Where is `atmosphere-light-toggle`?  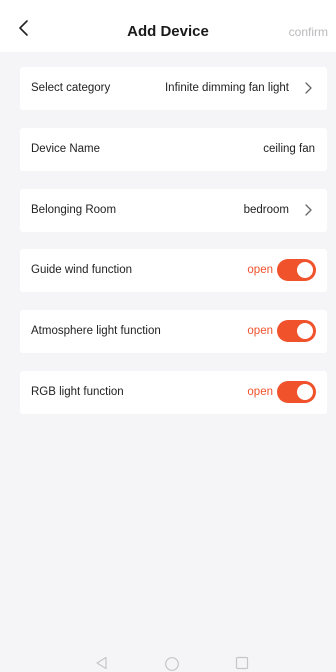 atmosphere-light-toggle is located at coordinates (296, 331).